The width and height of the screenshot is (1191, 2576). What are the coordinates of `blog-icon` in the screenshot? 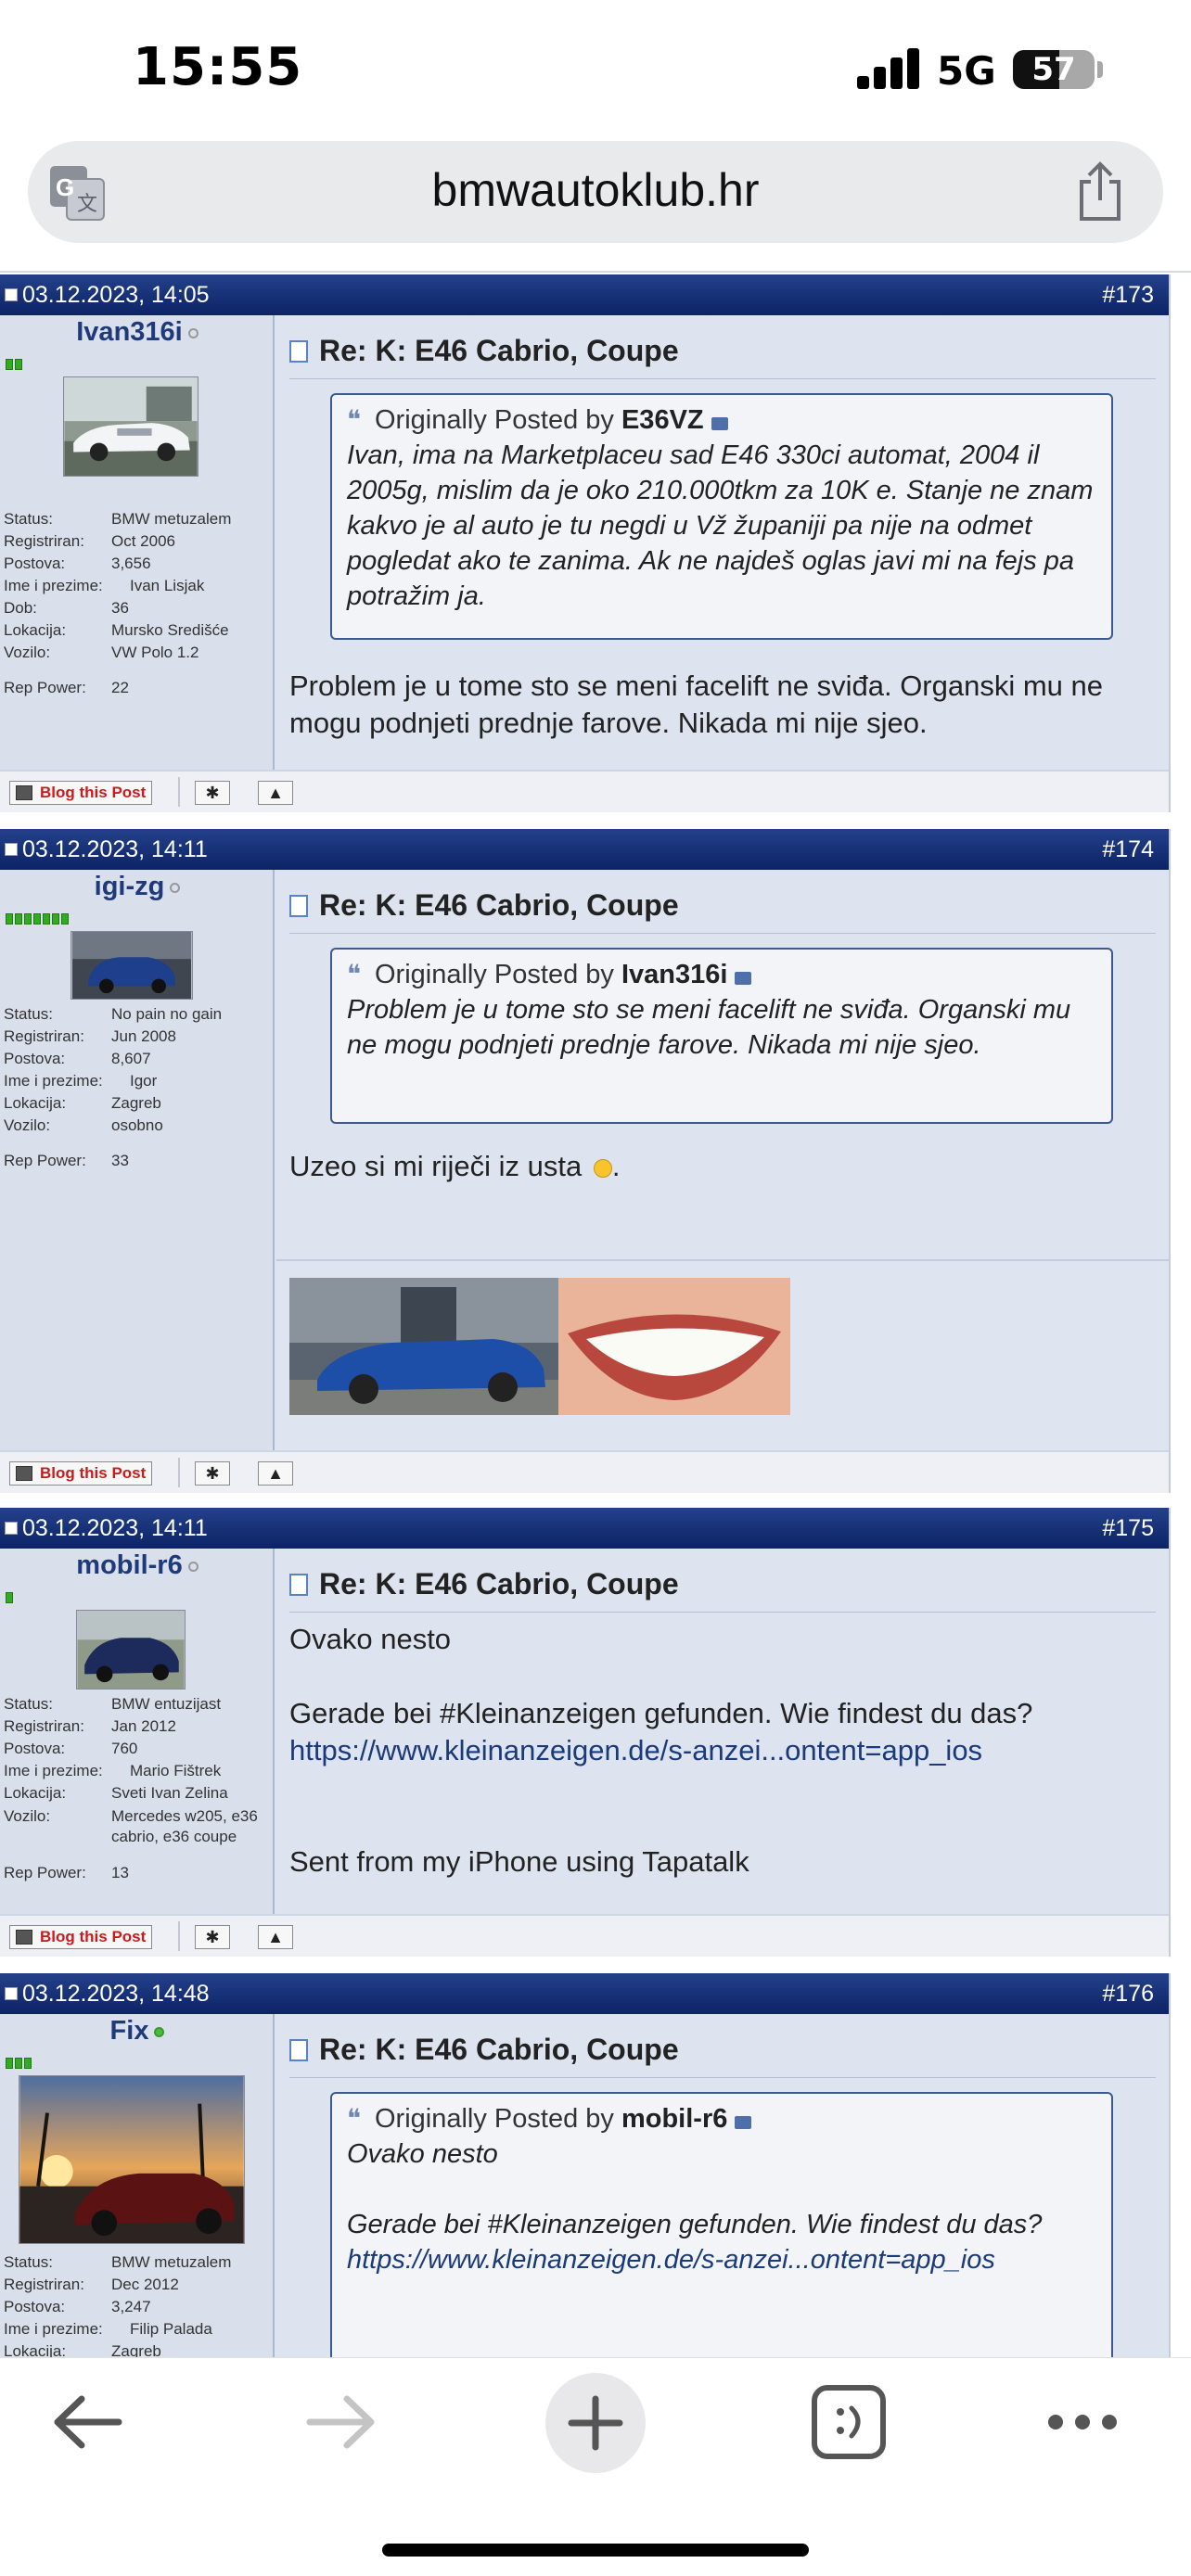 It's located at (24, 1938).